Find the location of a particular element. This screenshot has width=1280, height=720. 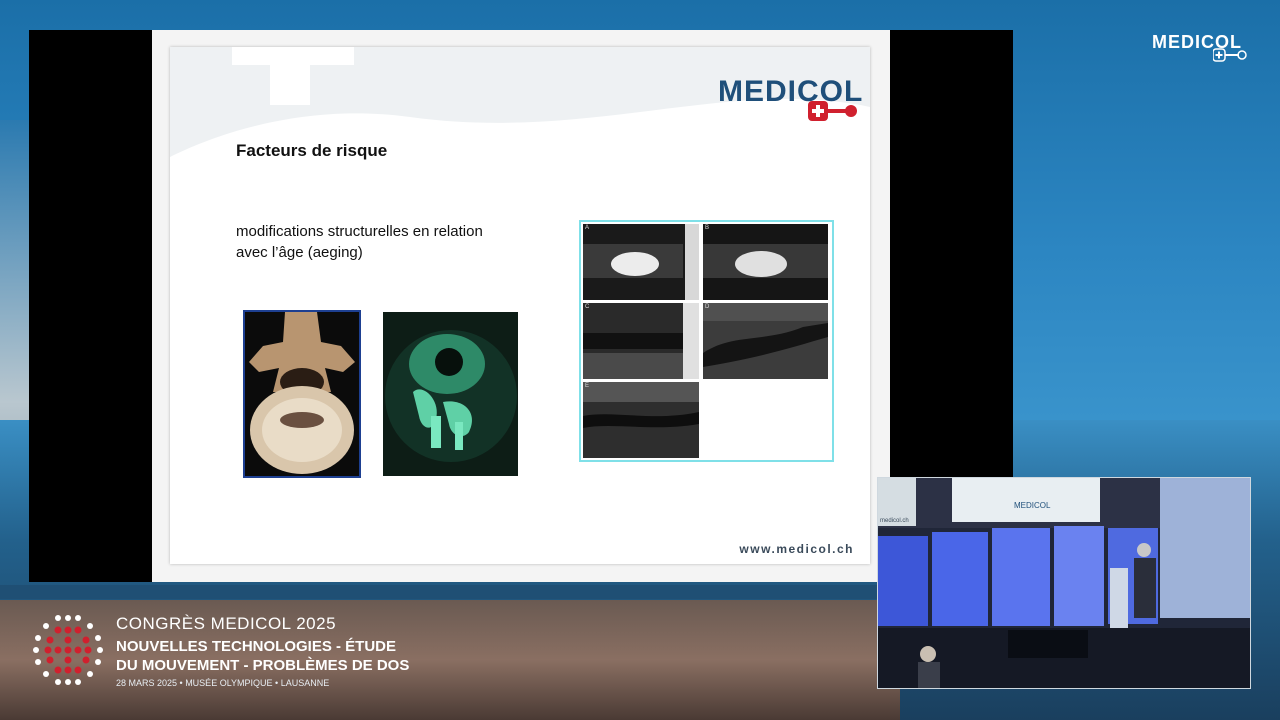

ct-scan-graphic is located at coordinates (450, 394).